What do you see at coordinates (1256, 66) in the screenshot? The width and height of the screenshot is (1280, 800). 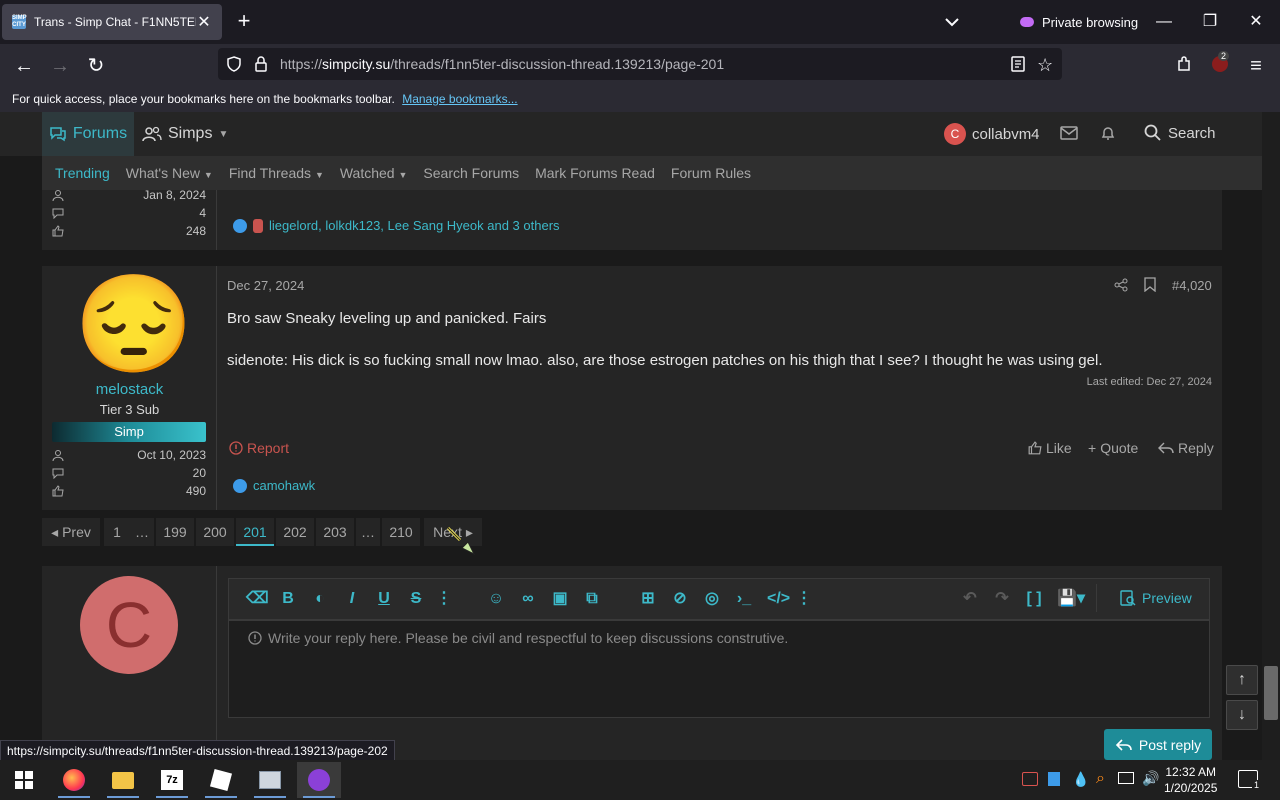 I see `hamburger-menu-icon: ≡` at bounding box center [1256, 66].